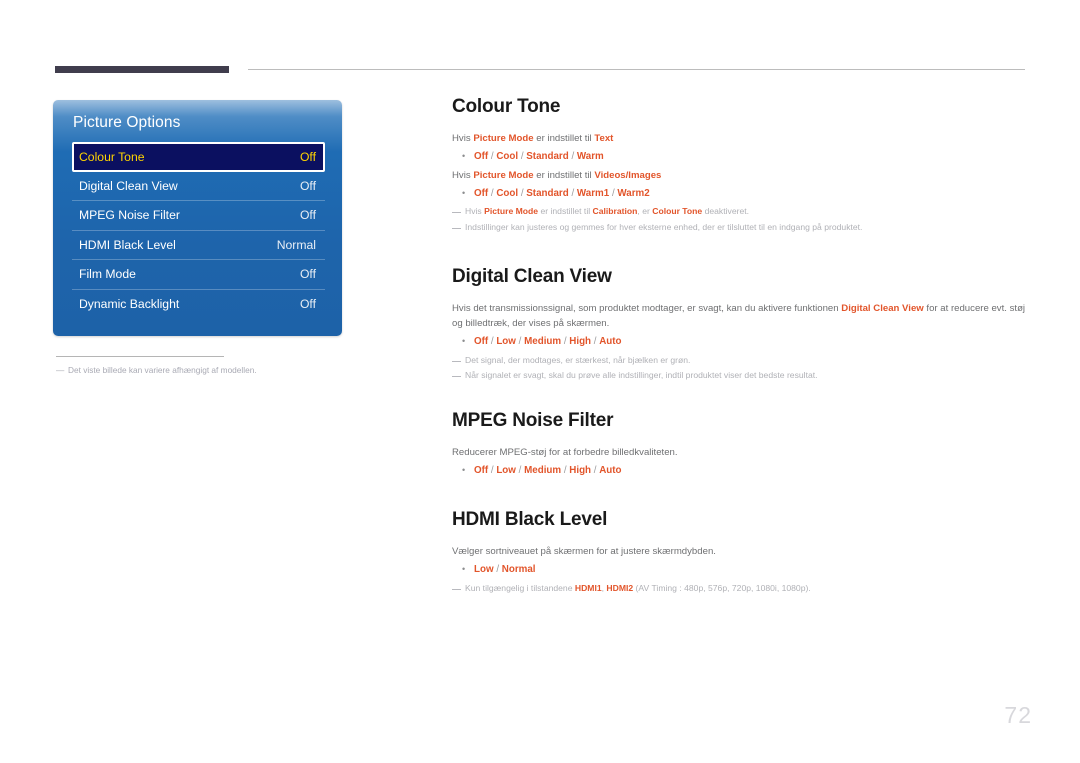  What do you see at coordinates (129, 215) in the screenshot?
I see `osd-row-label: MPEG Noise Filter` at bounding box center [129, 215].